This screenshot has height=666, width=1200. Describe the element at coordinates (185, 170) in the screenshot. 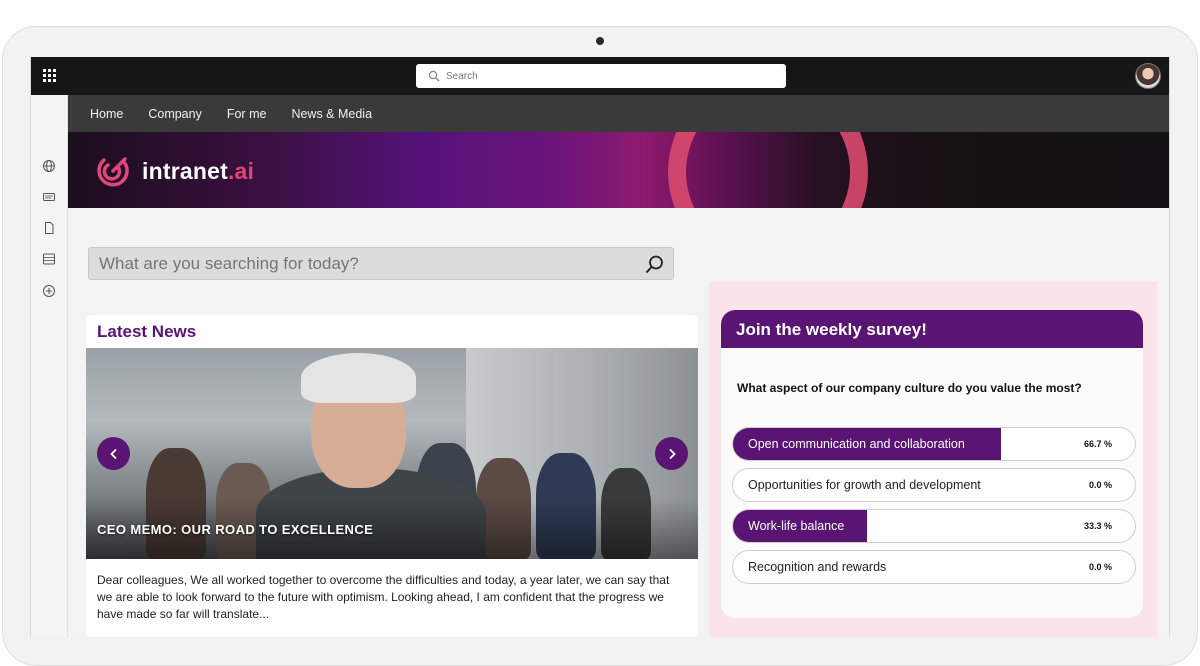

I see `brand-name-main: intranet` at that location.